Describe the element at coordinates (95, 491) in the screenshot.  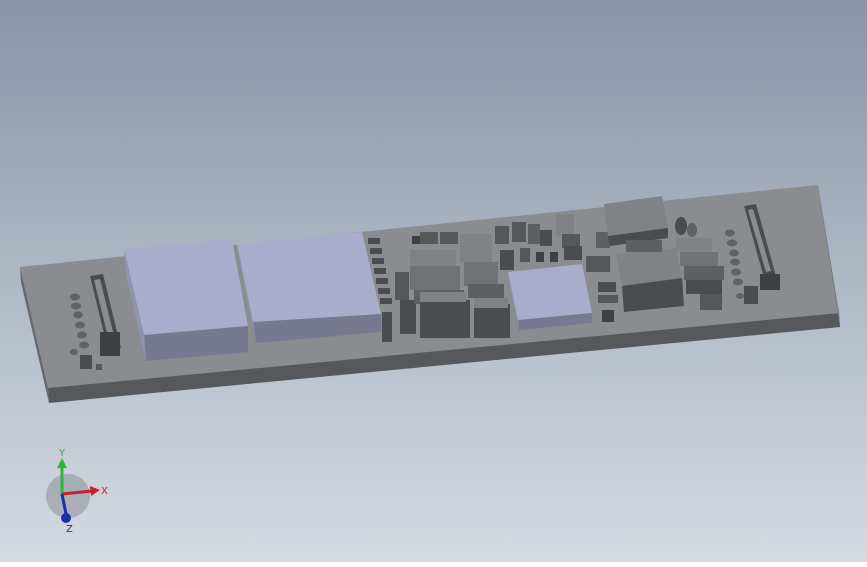
I see `x-axis-arrow-icon` at that location.